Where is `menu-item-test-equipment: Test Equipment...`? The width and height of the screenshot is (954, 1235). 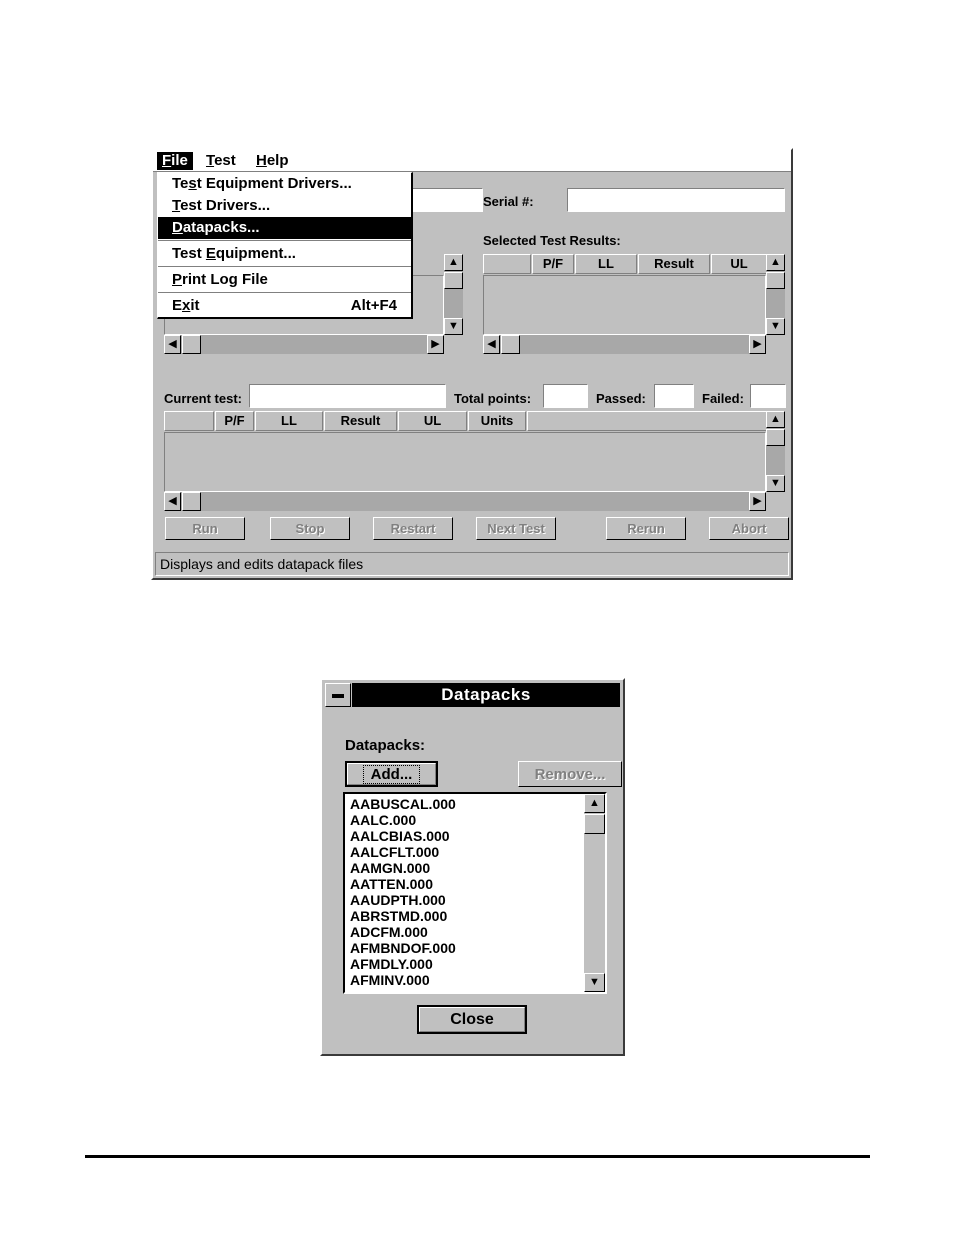 menu-item-test-equipment: Test Equipment... is located at coordinates (284, 254).